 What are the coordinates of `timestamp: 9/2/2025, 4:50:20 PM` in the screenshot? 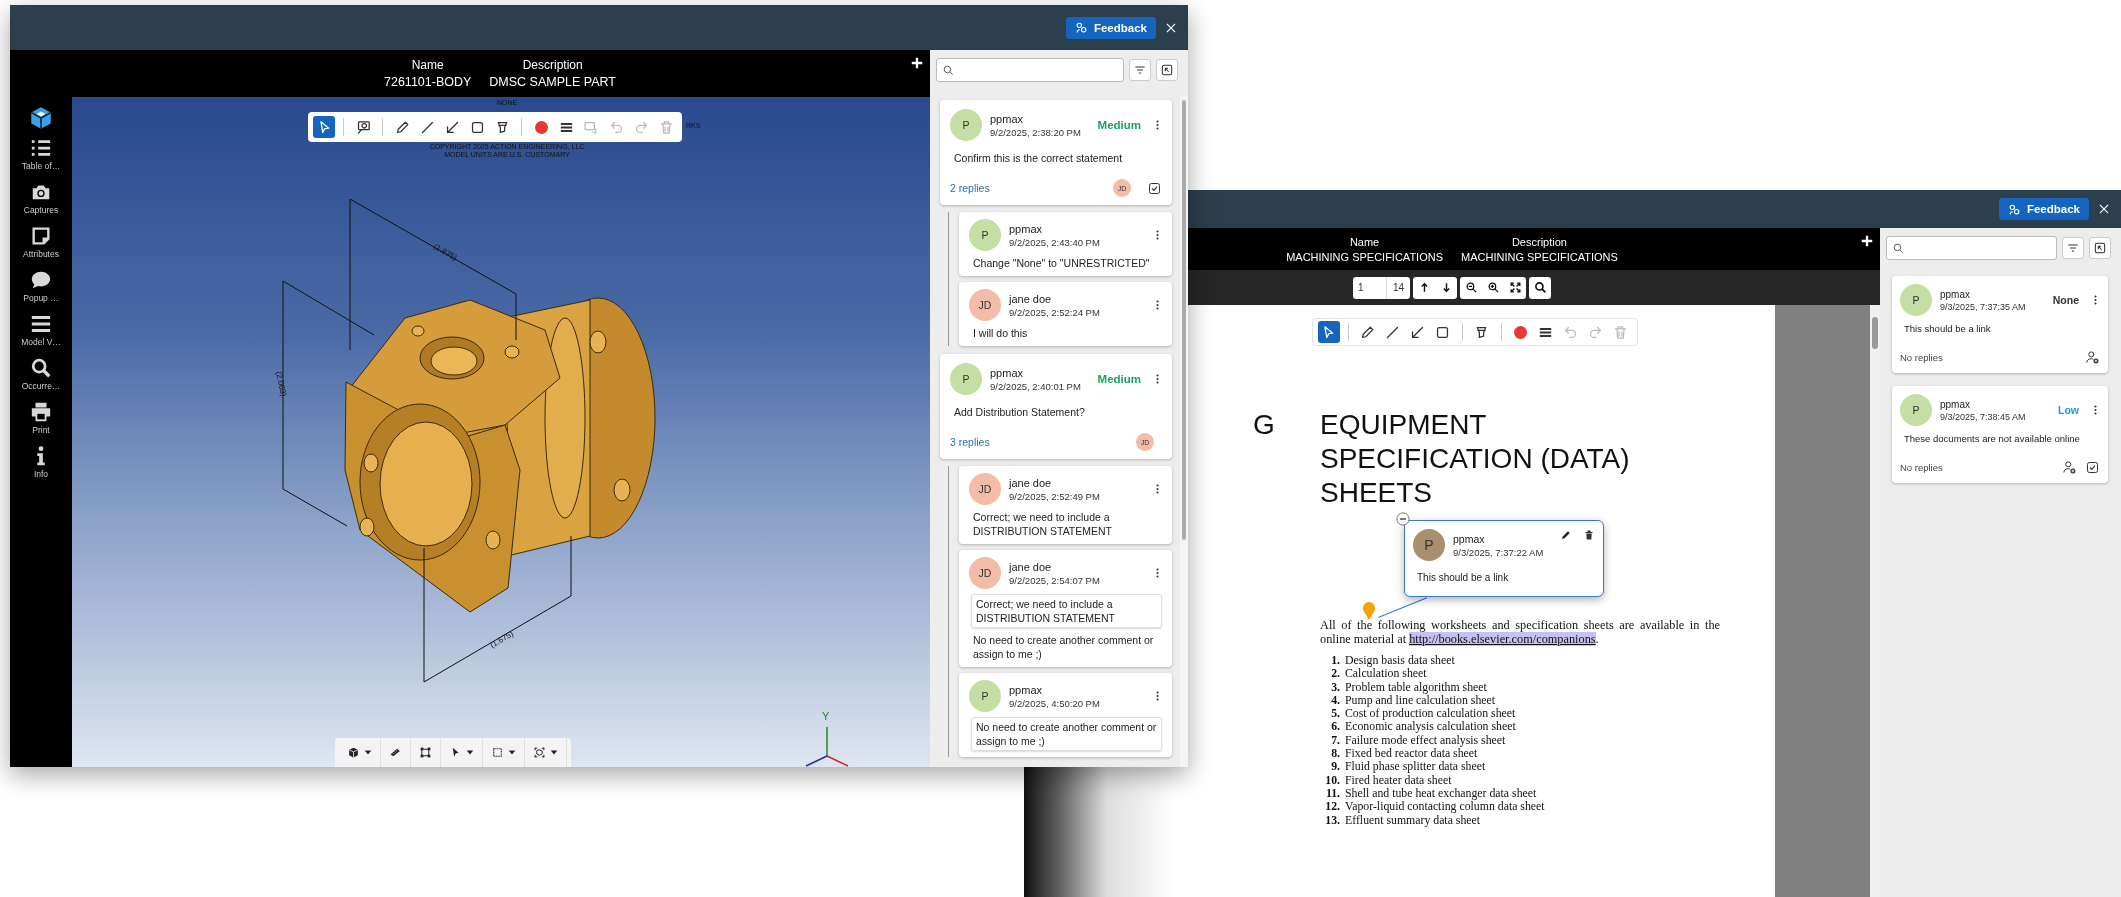 It's located at (1055, 703).